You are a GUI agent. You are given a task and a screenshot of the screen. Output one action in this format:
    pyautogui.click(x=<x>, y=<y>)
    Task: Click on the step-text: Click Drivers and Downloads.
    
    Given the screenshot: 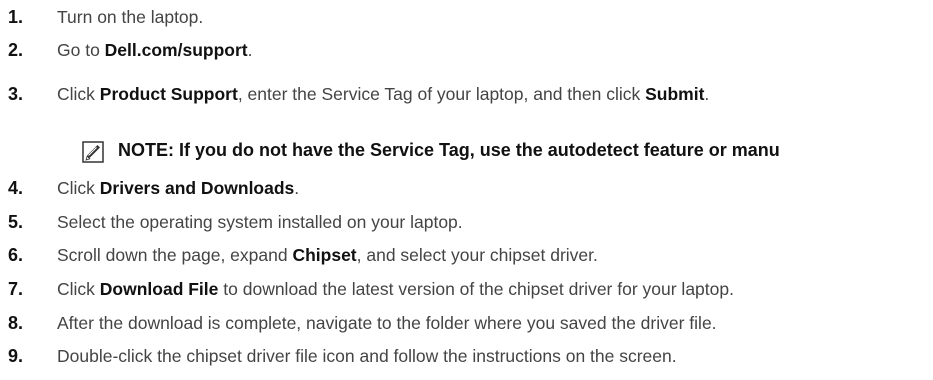 What is the action you would take?
    pyautogui.click(x=178, y=188)
    